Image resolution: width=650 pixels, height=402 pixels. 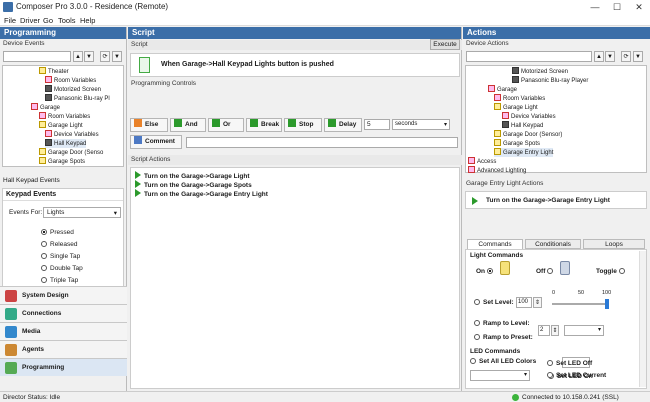 What do you see at coordinates (303, 125) in the screenshot?
I see `stop-button: Stop` at bounding box center [303, 125].